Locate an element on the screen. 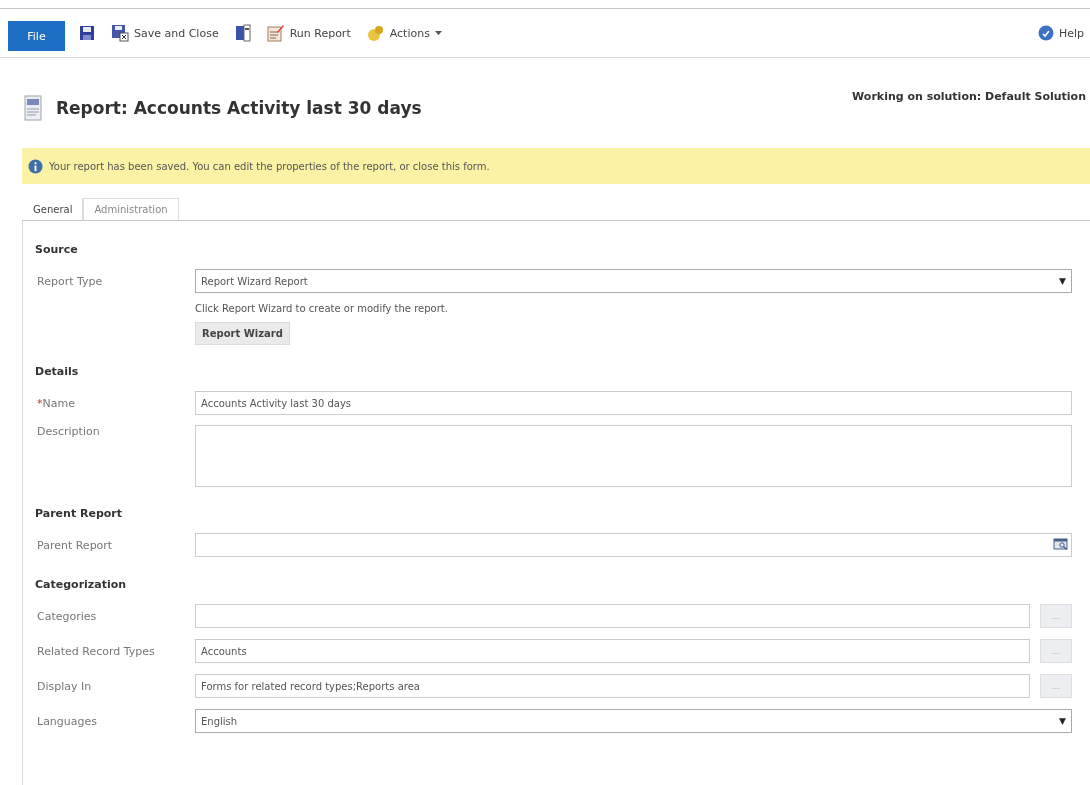 The height and width of the screenshot is (785, 1090). field-label: Languages is located at coordinates (67, 721).